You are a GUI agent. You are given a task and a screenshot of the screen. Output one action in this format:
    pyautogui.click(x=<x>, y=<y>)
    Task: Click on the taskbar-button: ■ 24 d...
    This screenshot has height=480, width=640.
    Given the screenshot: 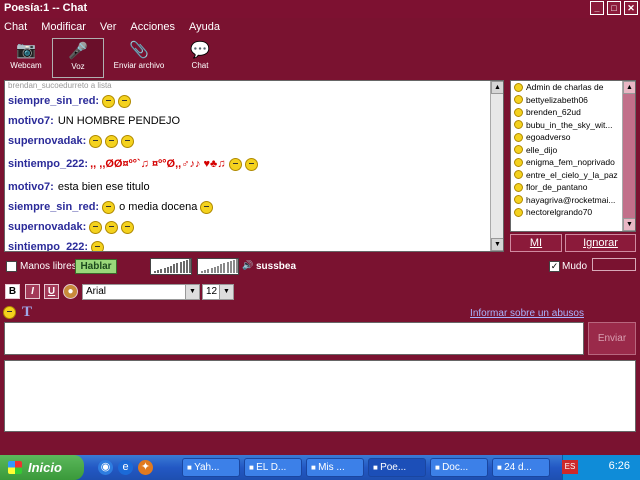 What is the action you would take?
    pyautogui.click(x=521, y=467)
    